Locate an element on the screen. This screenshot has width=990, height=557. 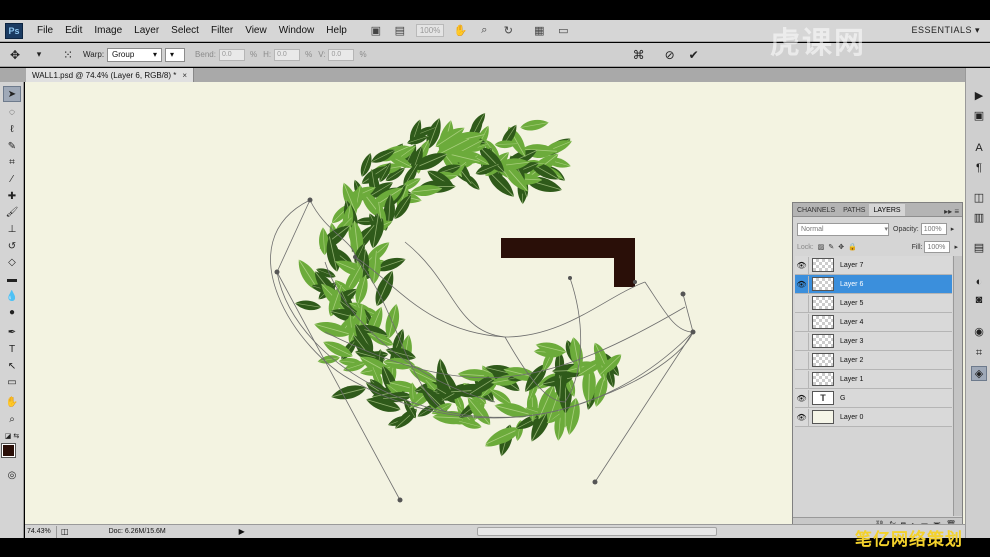
menu-window: Window is located at coordinates (297, 30).